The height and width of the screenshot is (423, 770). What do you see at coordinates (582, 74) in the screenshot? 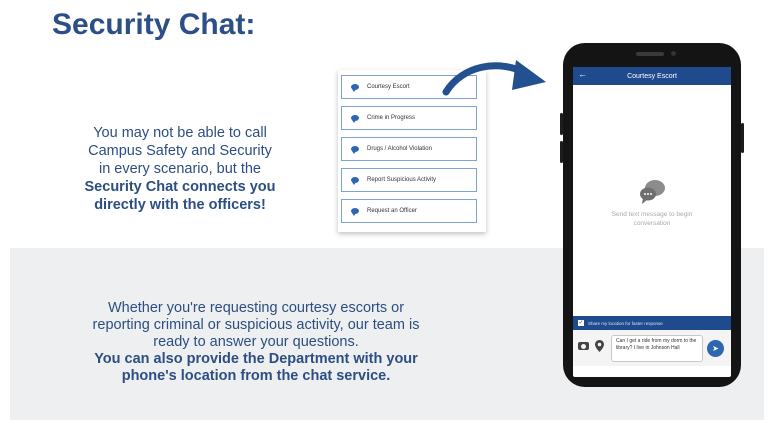
I see `back-arrow-icon: ←` at bounding box center [582, 74].